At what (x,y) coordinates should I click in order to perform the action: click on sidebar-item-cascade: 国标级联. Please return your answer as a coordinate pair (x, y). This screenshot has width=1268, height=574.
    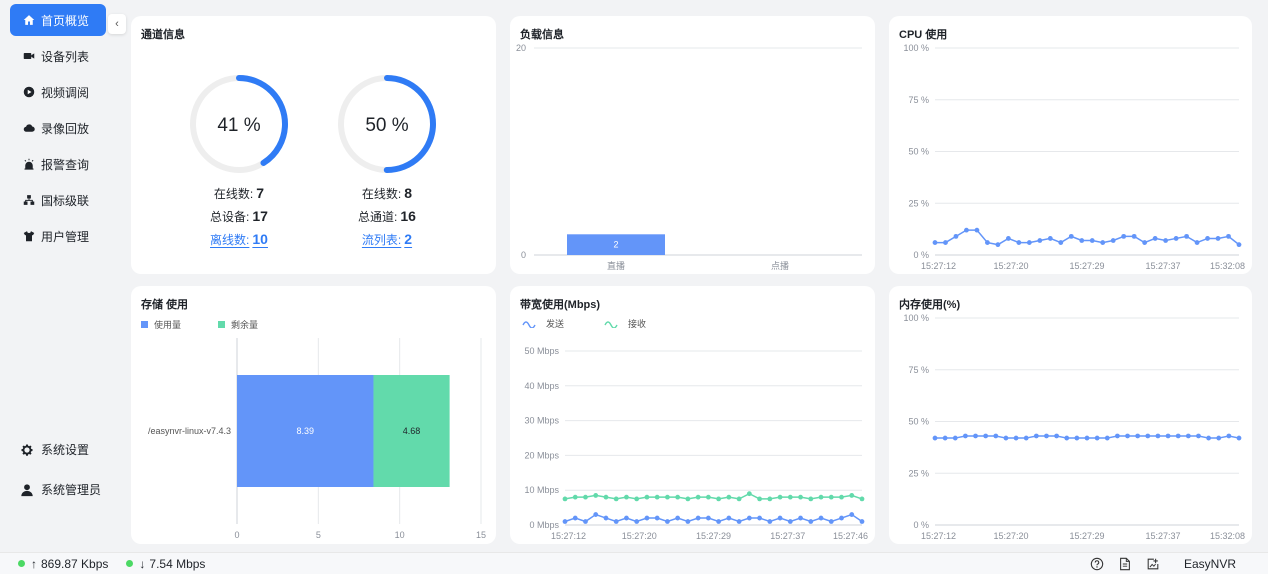
    Looking at the image, I should click on (58, 200).